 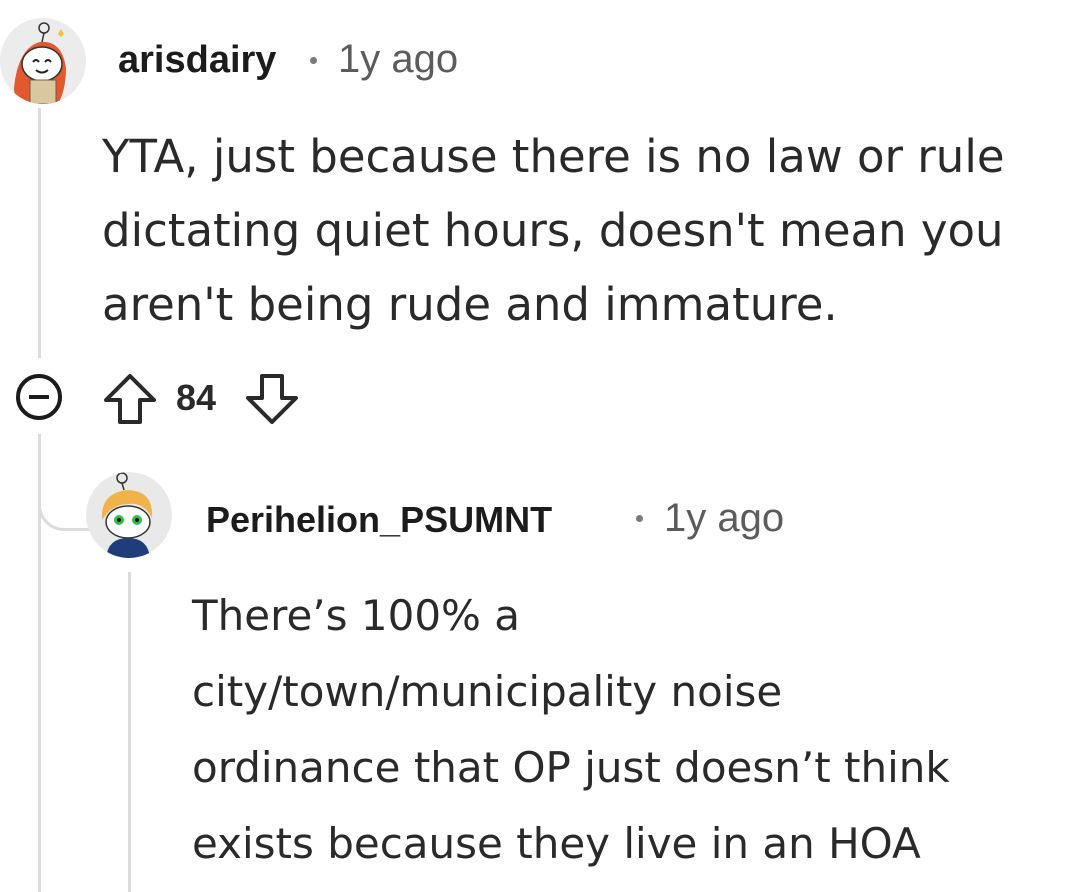 I want to click on vote-count: 84, so click(x=196, y=397).